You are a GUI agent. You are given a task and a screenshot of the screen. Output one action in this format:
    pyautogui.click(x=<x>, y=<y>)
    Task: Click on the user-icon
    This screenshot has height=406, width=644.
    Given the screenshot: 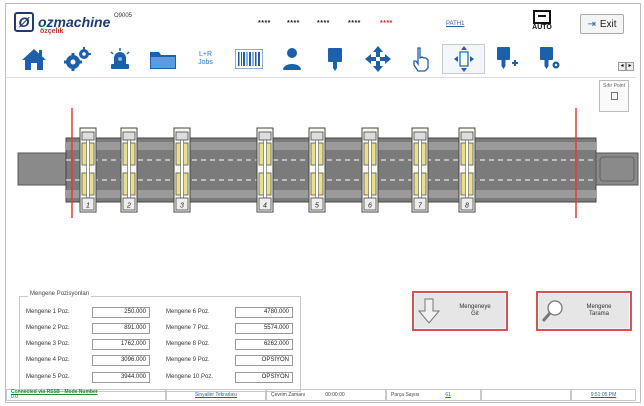 What is the action you would take?
    pyautogui.click(x=291, y=59)
    